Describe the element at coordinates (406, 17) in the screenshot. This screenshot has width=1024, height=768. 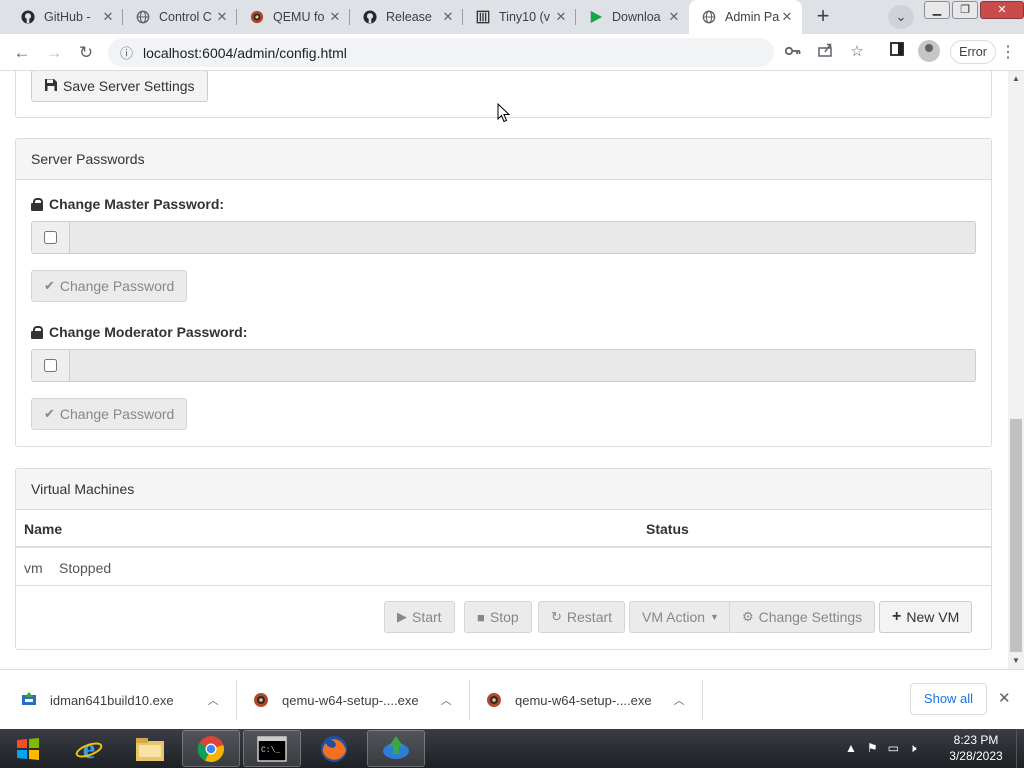
I see `tab-release: Release ✕` at that location.